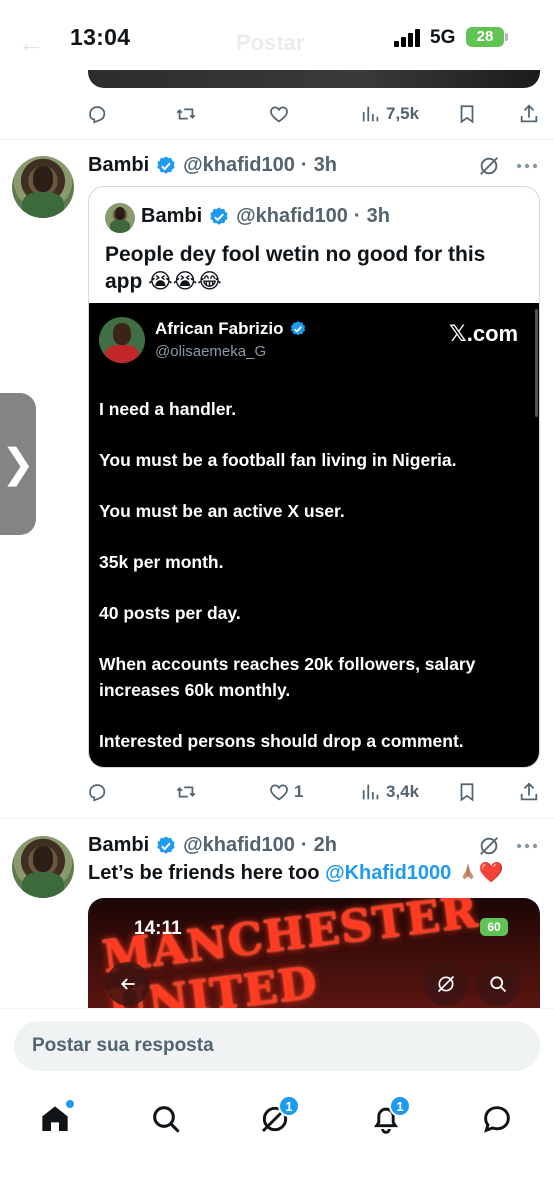 The width and height of the screenshot is (554, 1200). What do you see at coordinates (468, 872) in the screenshot?
I see `praying-hands-emoji-icon` at bounding box center [468, 872].